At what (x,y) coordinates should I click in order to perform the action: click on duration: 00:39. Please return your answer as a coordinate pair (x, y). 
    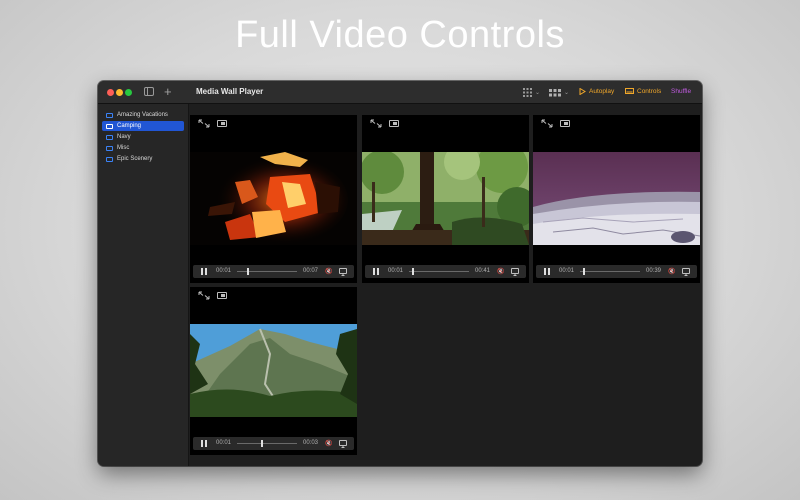
    Looking at the image, I should click on (654, 271).